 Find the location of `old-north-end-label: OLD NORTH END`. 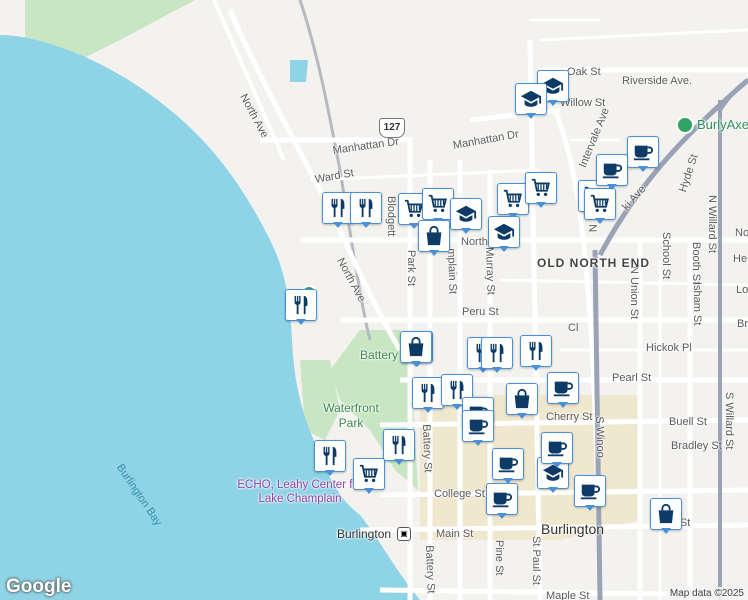

old-north-end-label: OLD NORTH END is located at coordinates (593, 263).